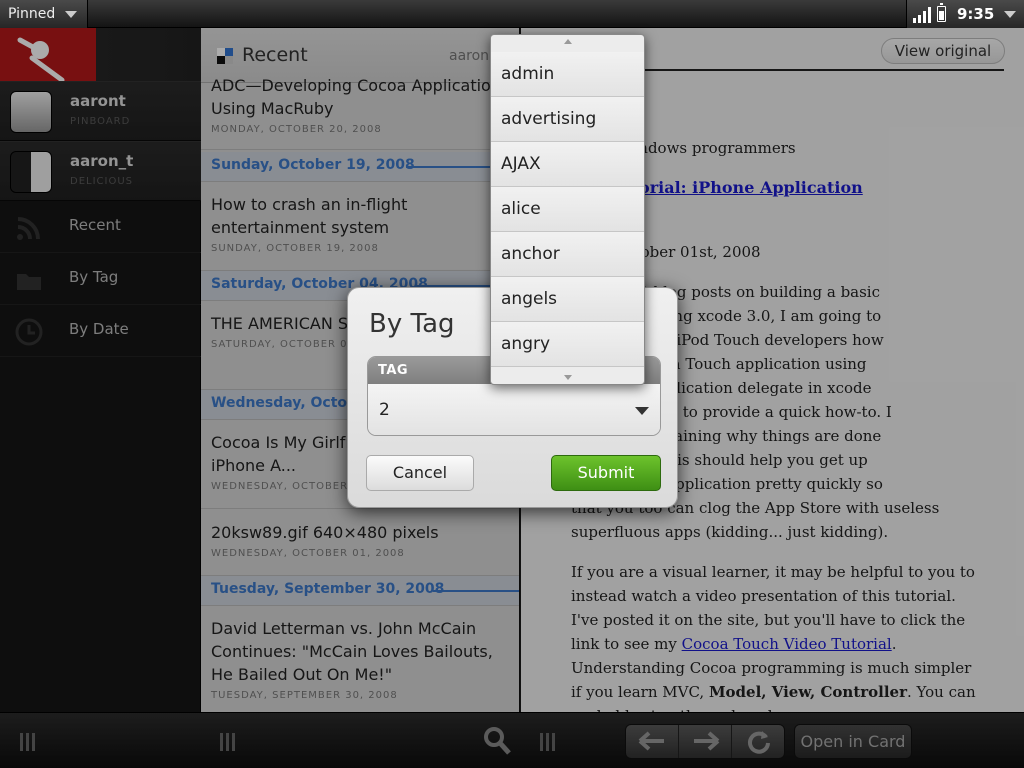 The image size is (1024, 768). I want to click on dropdown-option: AJAX, so click(567, 164).